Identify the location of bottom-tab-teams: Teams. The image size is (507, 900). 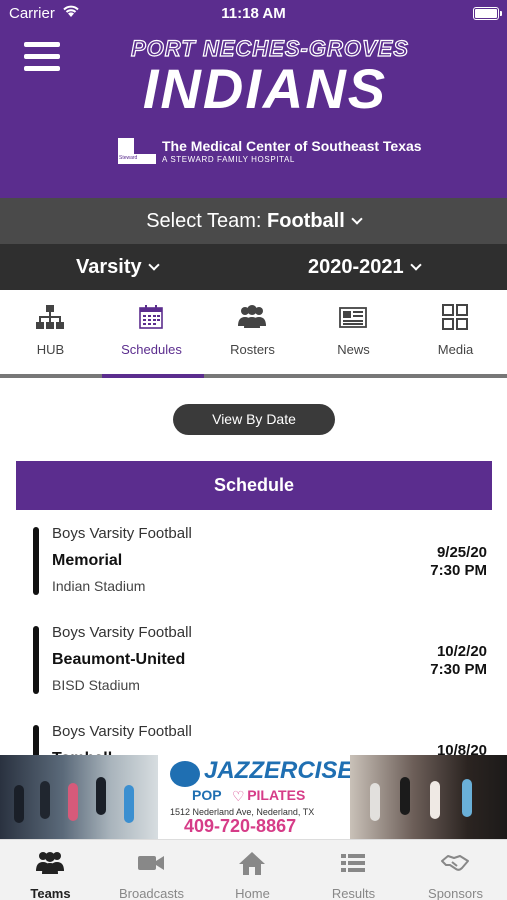
(50, 870).